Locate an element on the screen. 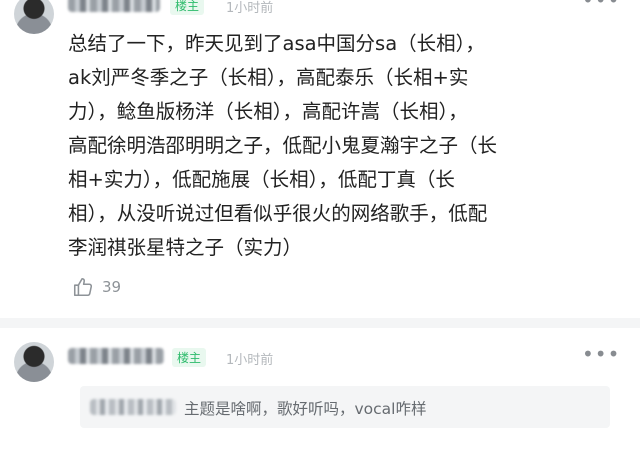  quoted-text: 主题是啥啊，歌好听吗，vocal咋样 is located at coordinates (305, 409).